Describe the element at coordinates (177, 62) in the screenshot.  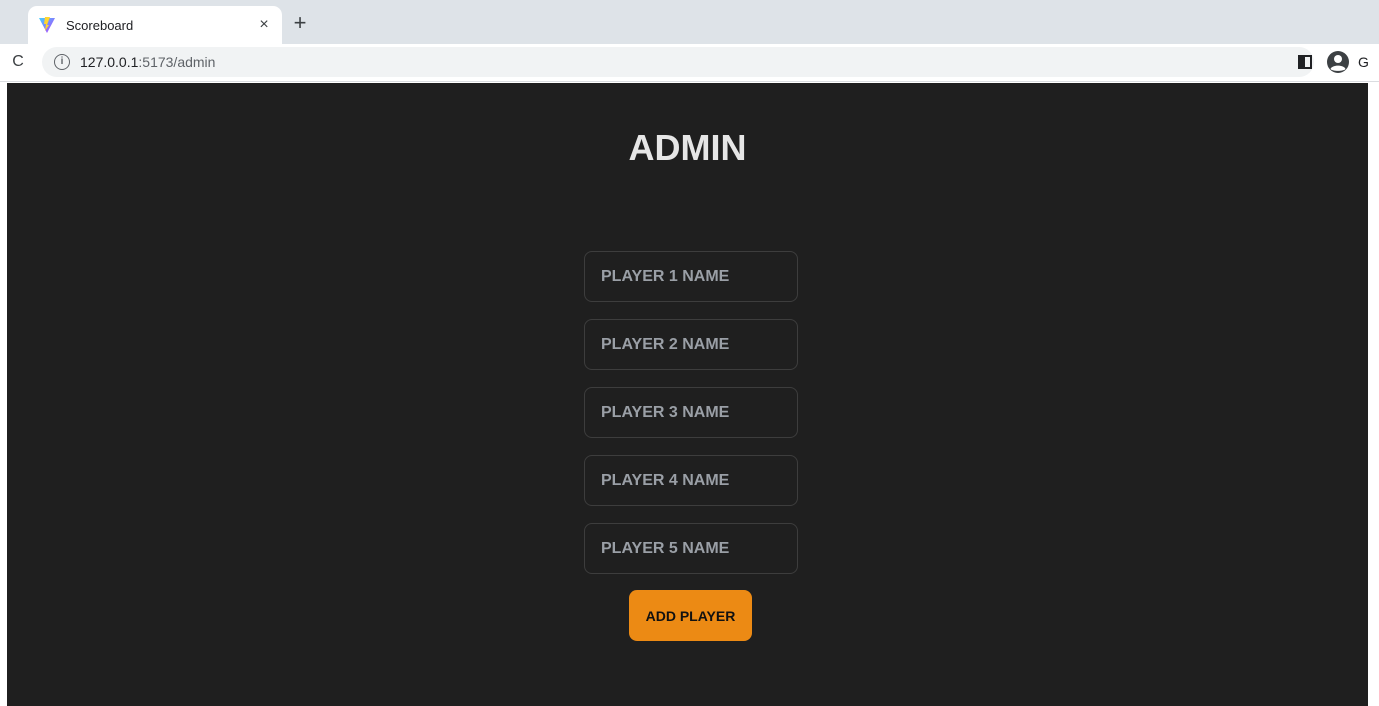
I see `url-path: :5173/admin` at that location.